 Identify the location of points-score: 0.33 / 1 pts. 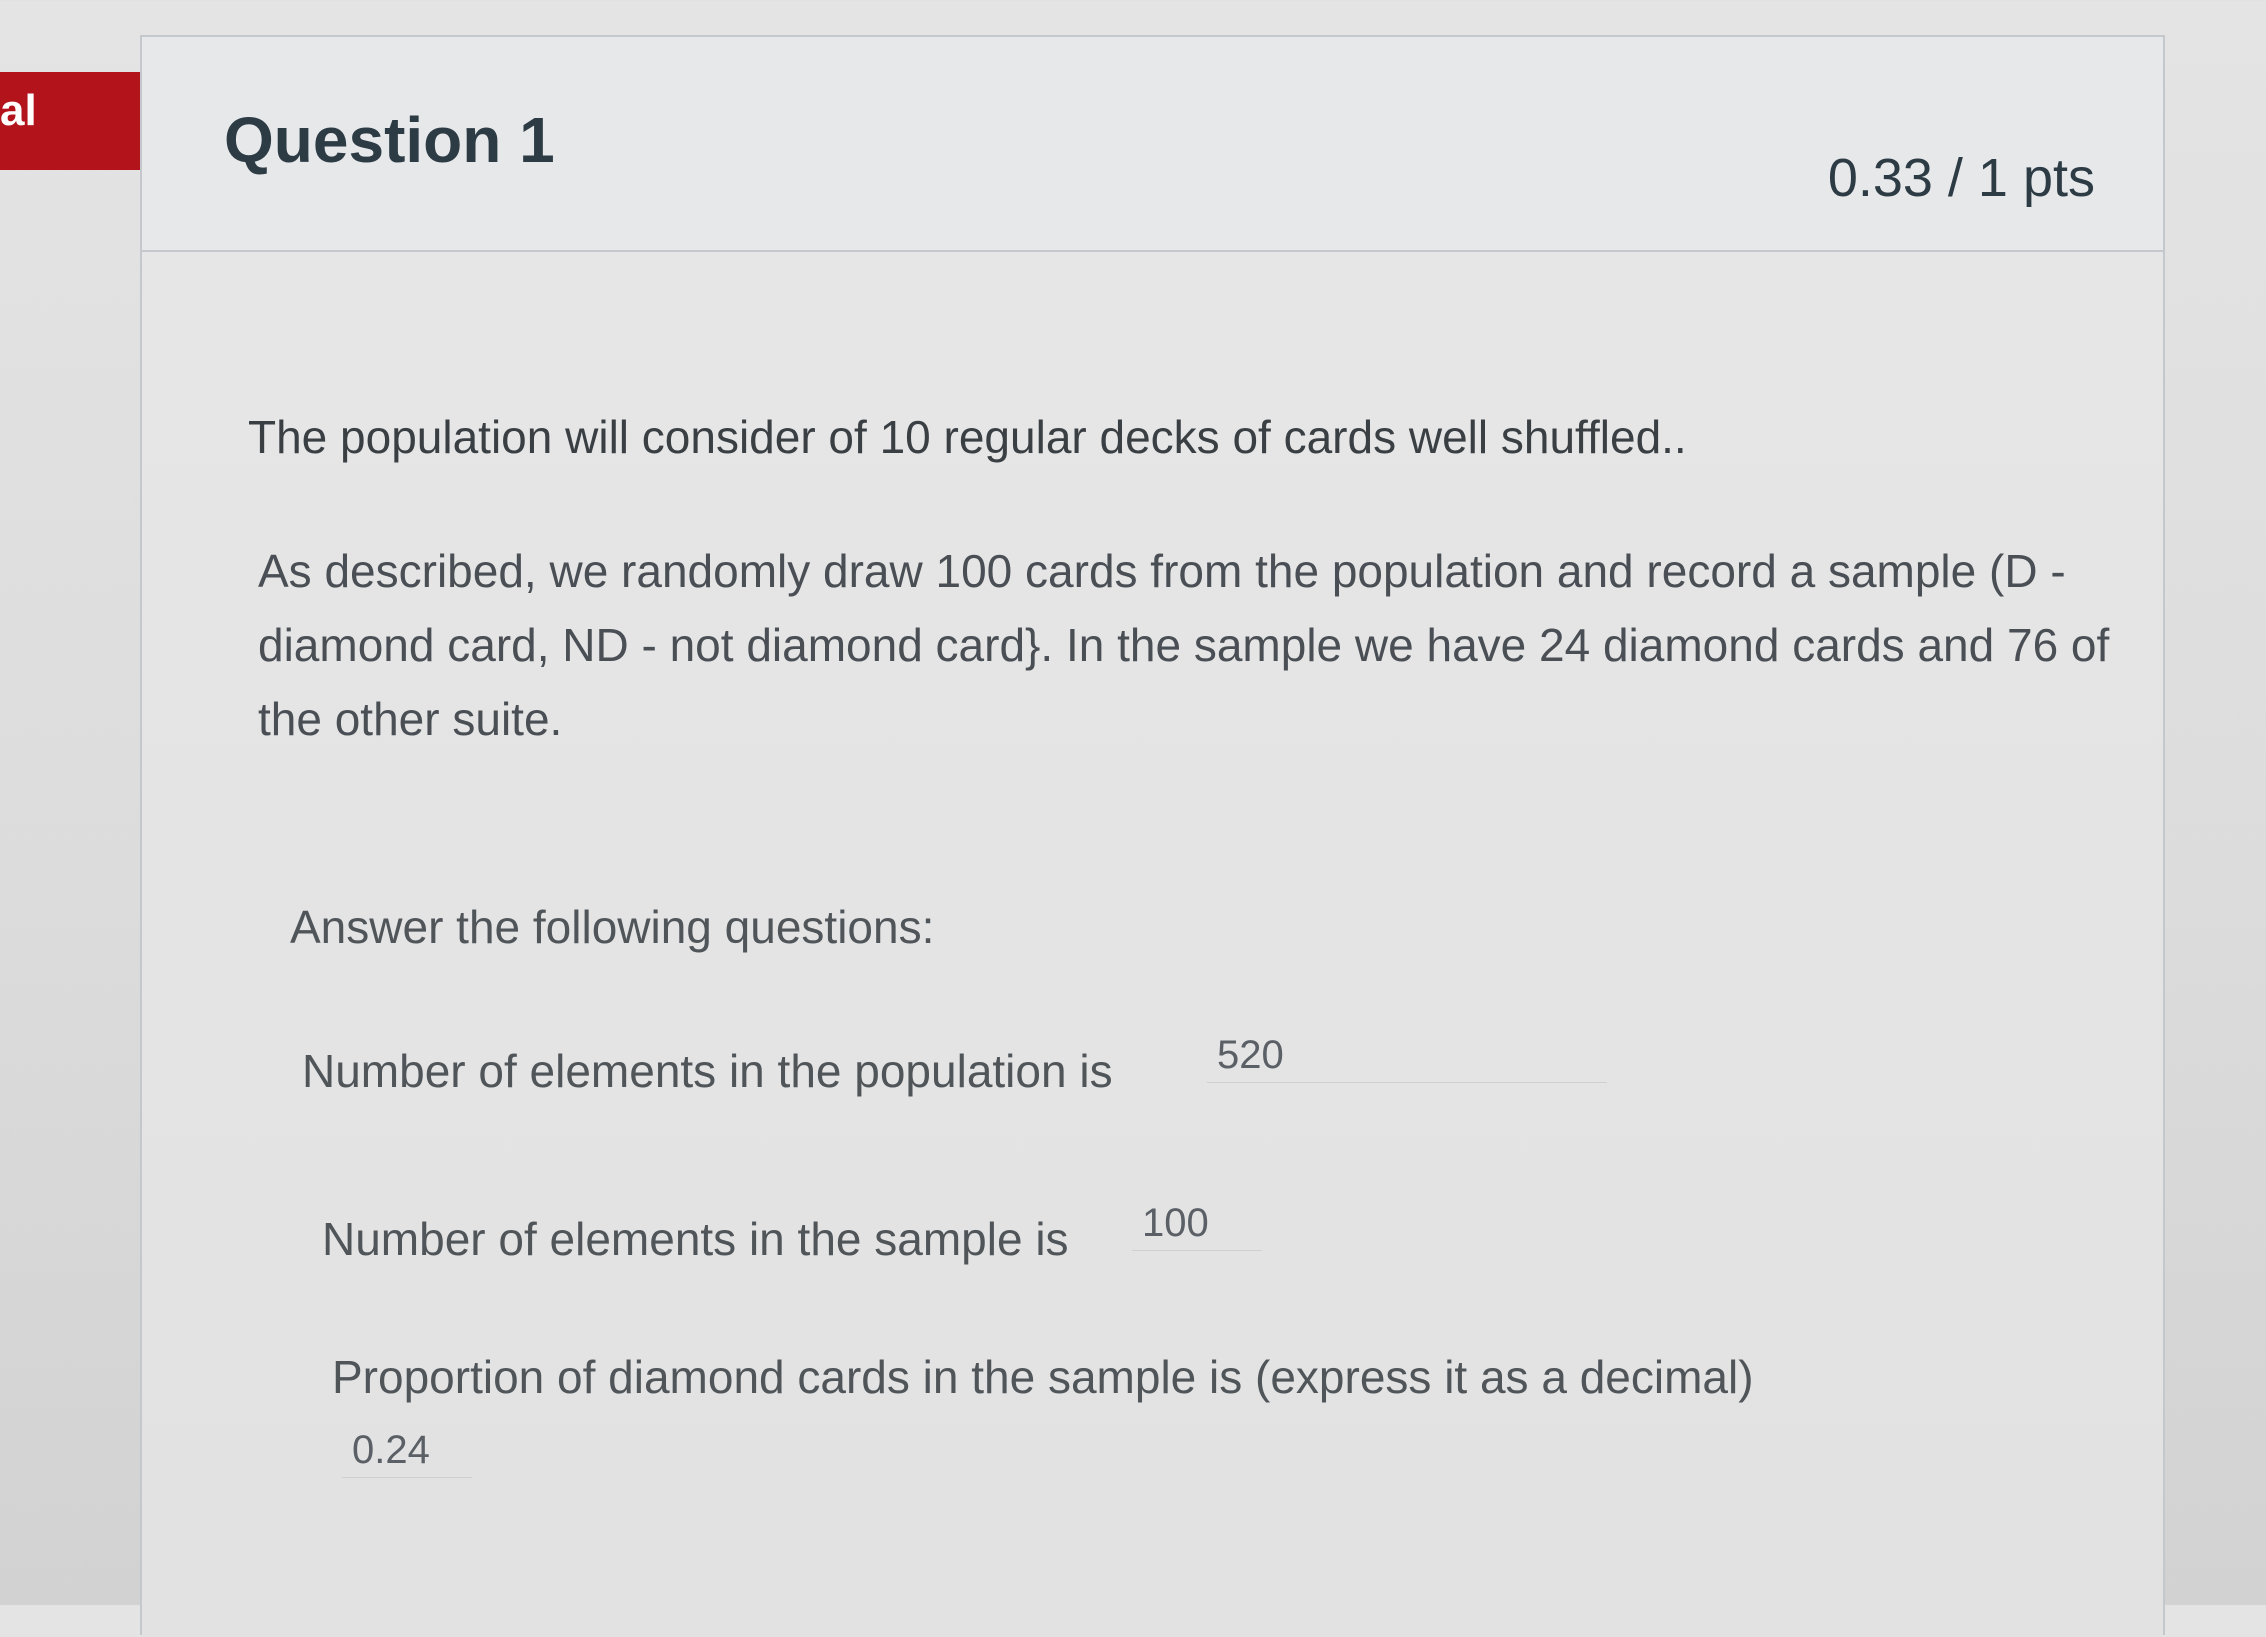
(1961, 178).